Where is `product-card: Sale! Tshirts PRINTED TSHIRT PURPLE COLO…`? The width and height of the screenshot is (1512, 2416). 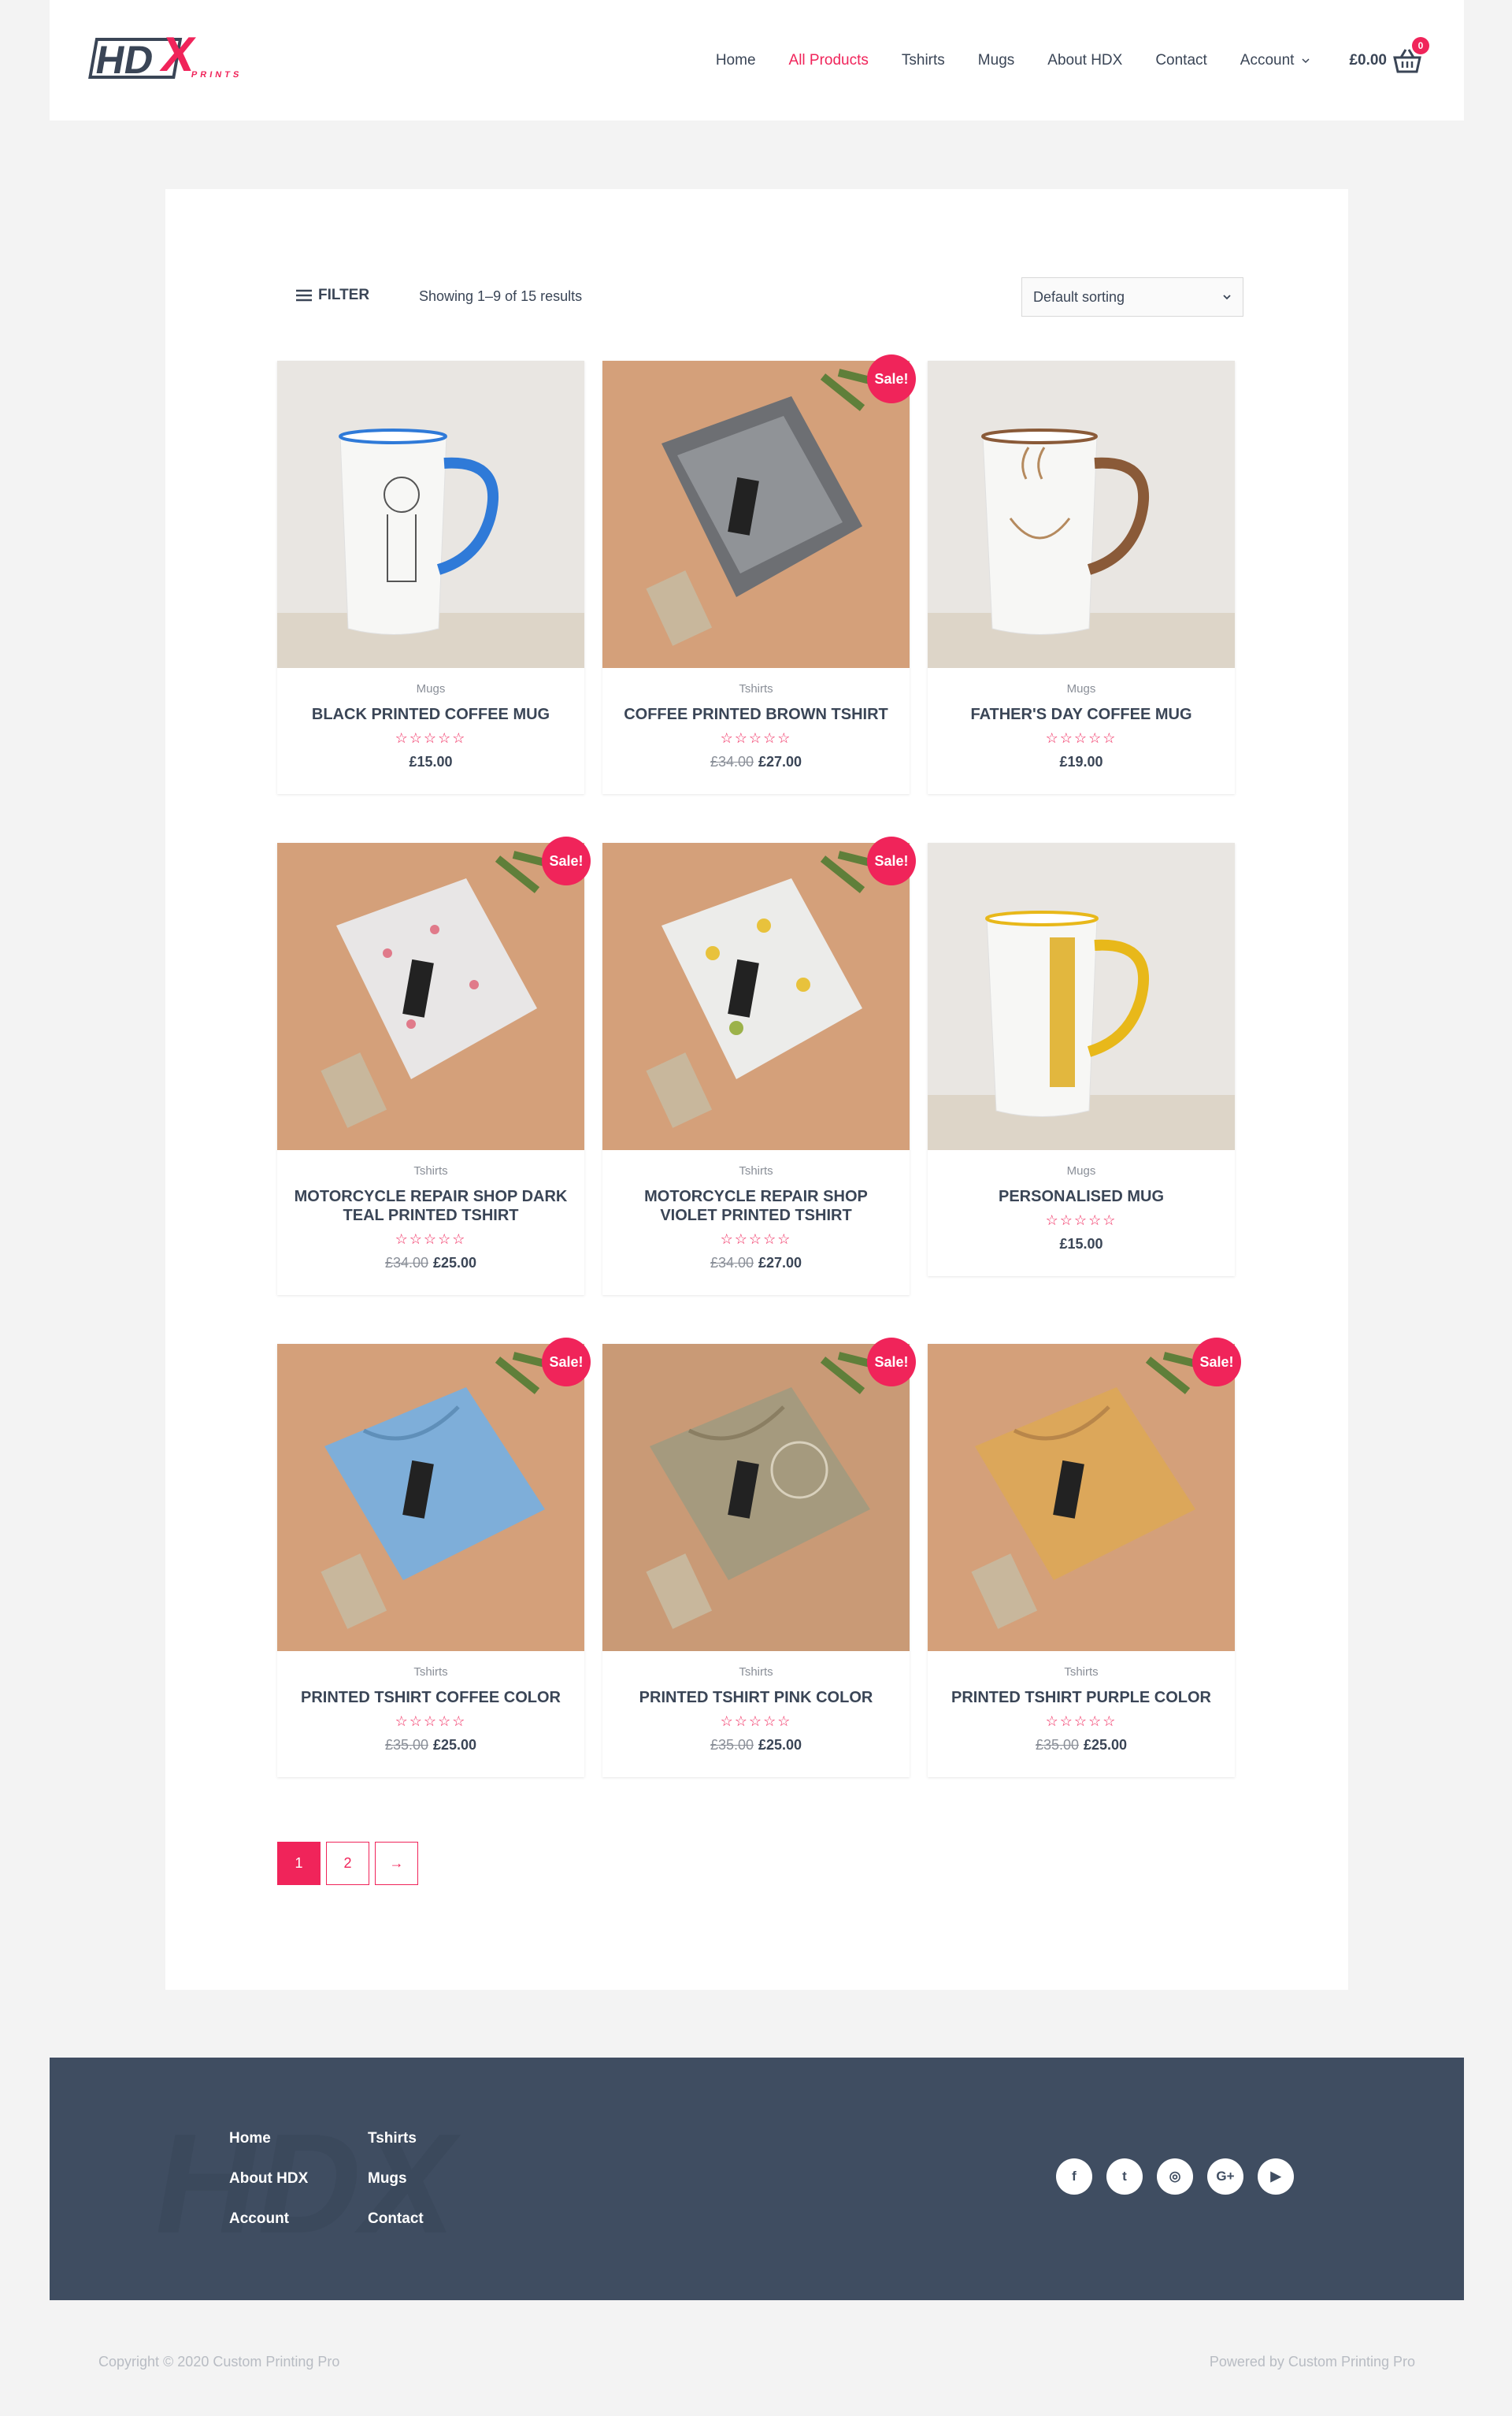 product-card: Sale! Tshirts PRINTED TSHIRT PURPLE COLO… is located at coordinates (1084, 1557).